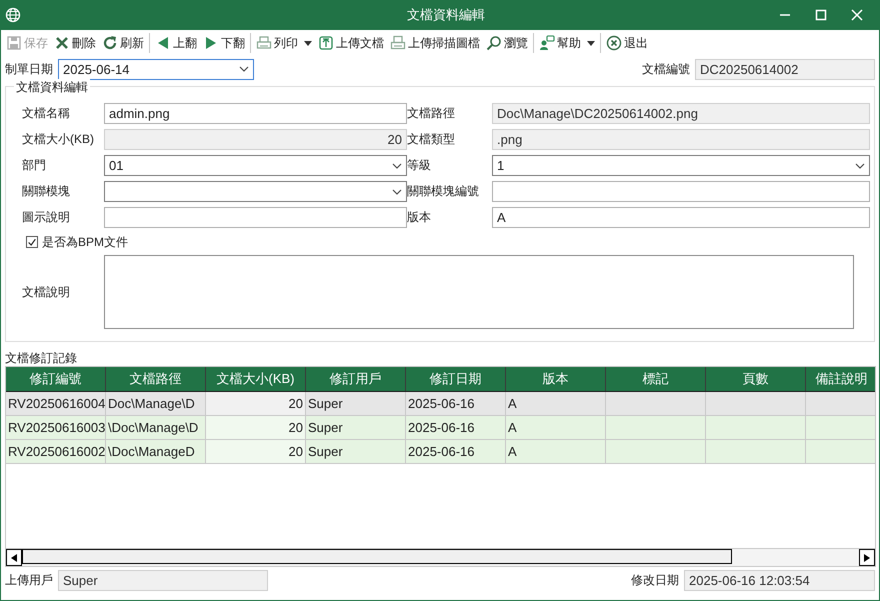 The width and height of the screenshot is (880, 601). What do you see at coordinates (419, 217) in the screenshot?
I see `field-label: 版本` at bounding box center [419, 217].